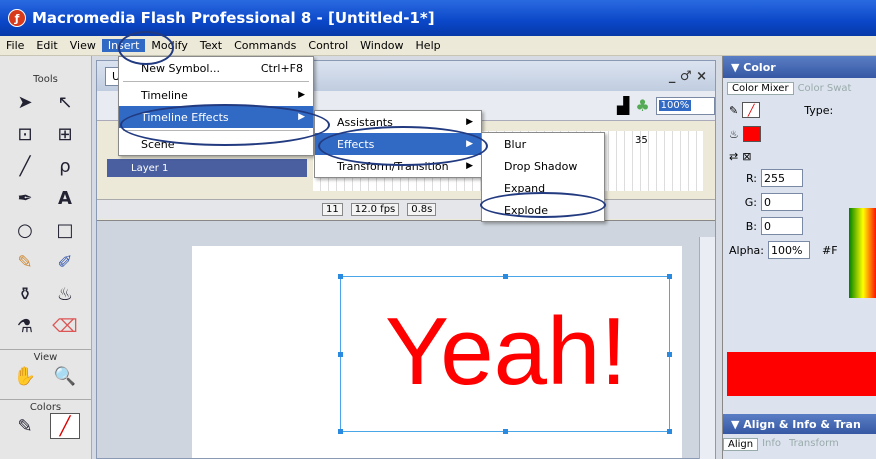  What do you see at coordinates (830, 250) in the screenshot?
I see `hex-input: #F` at bounding box center [830, 250].